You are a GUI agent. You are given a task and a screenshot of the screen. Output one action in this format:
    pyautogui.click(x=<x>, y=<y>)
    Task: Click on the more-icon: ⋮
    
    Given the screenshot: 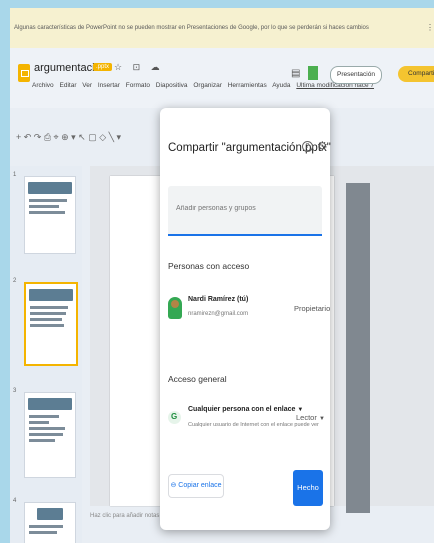 What is the action you would take?
    pyautogui.click(x=430, y=28)
    